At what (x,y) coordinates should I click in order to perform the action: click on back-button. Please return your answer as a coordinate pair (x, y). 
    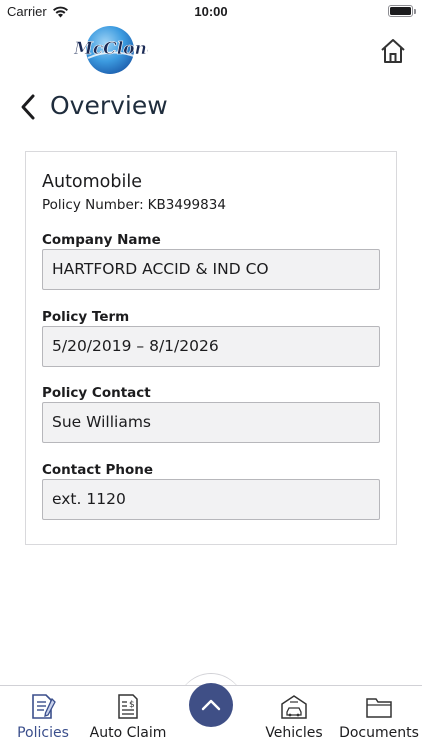
    Looking at the image, I should click on (28, 107).